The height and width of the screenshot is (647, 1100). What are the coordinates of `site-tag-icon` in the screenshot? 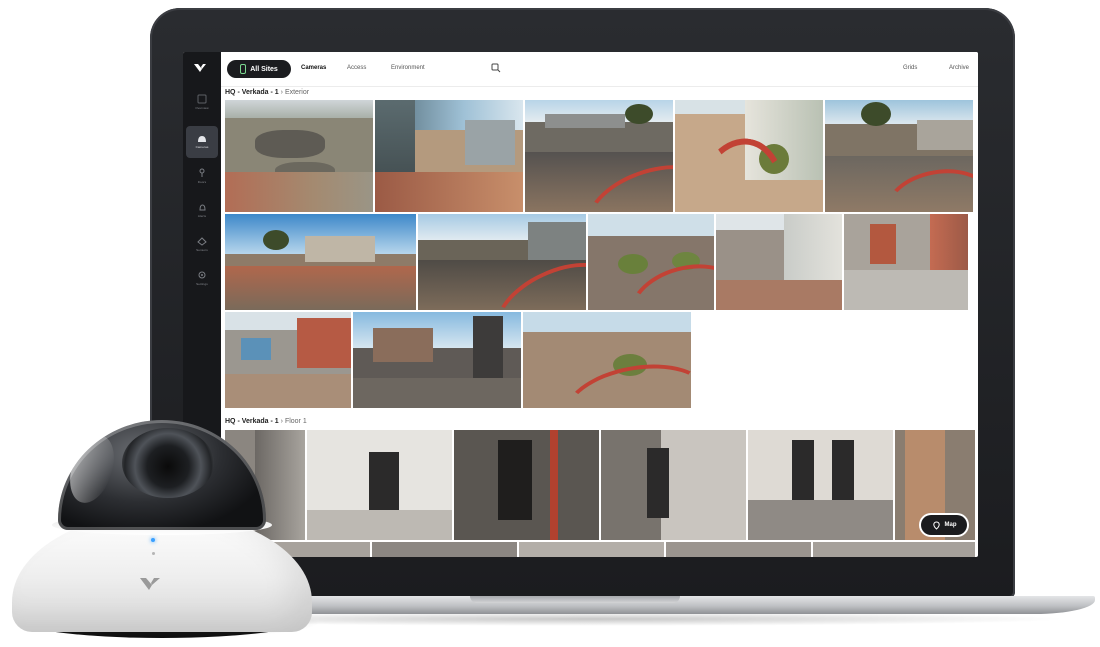 It's located at (243, 69).